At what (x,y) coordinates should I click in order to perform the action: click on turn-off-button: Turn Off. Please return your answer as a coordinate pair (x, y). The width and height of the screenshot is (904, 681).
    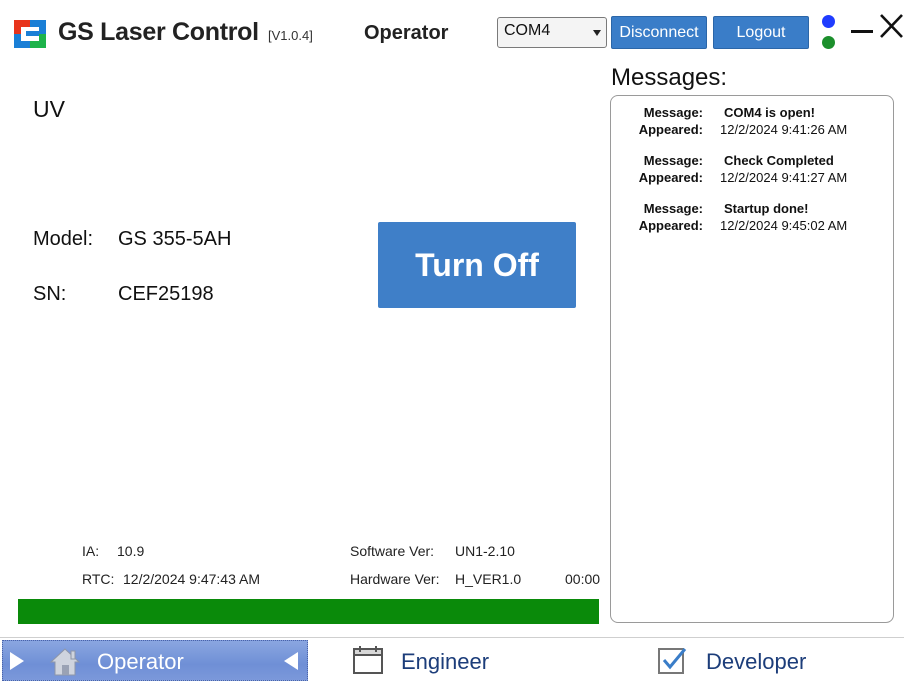
    Looking at the image, I should click on (477, 265).